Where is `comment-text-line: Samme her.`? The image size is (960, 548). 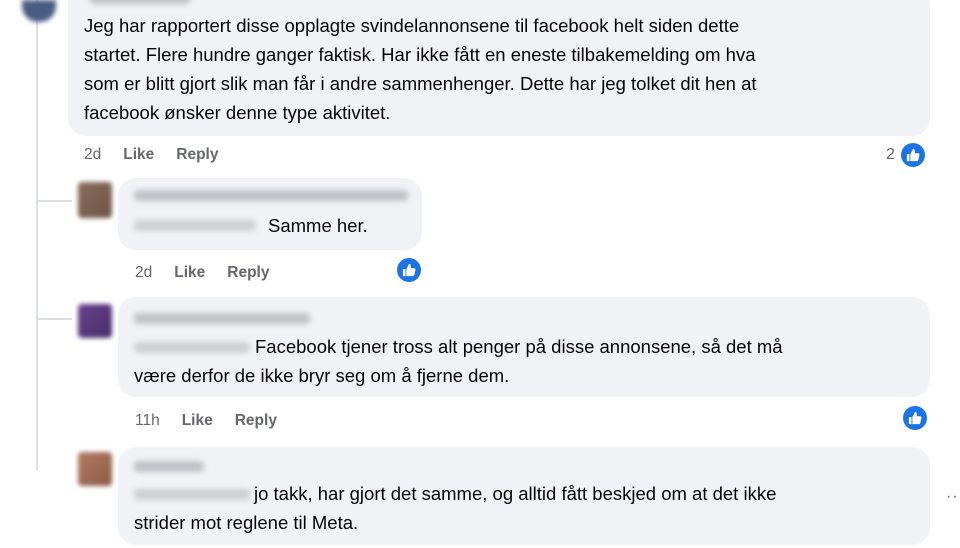
comment-text-line: Samme her. is located at coordinates (318, 225).